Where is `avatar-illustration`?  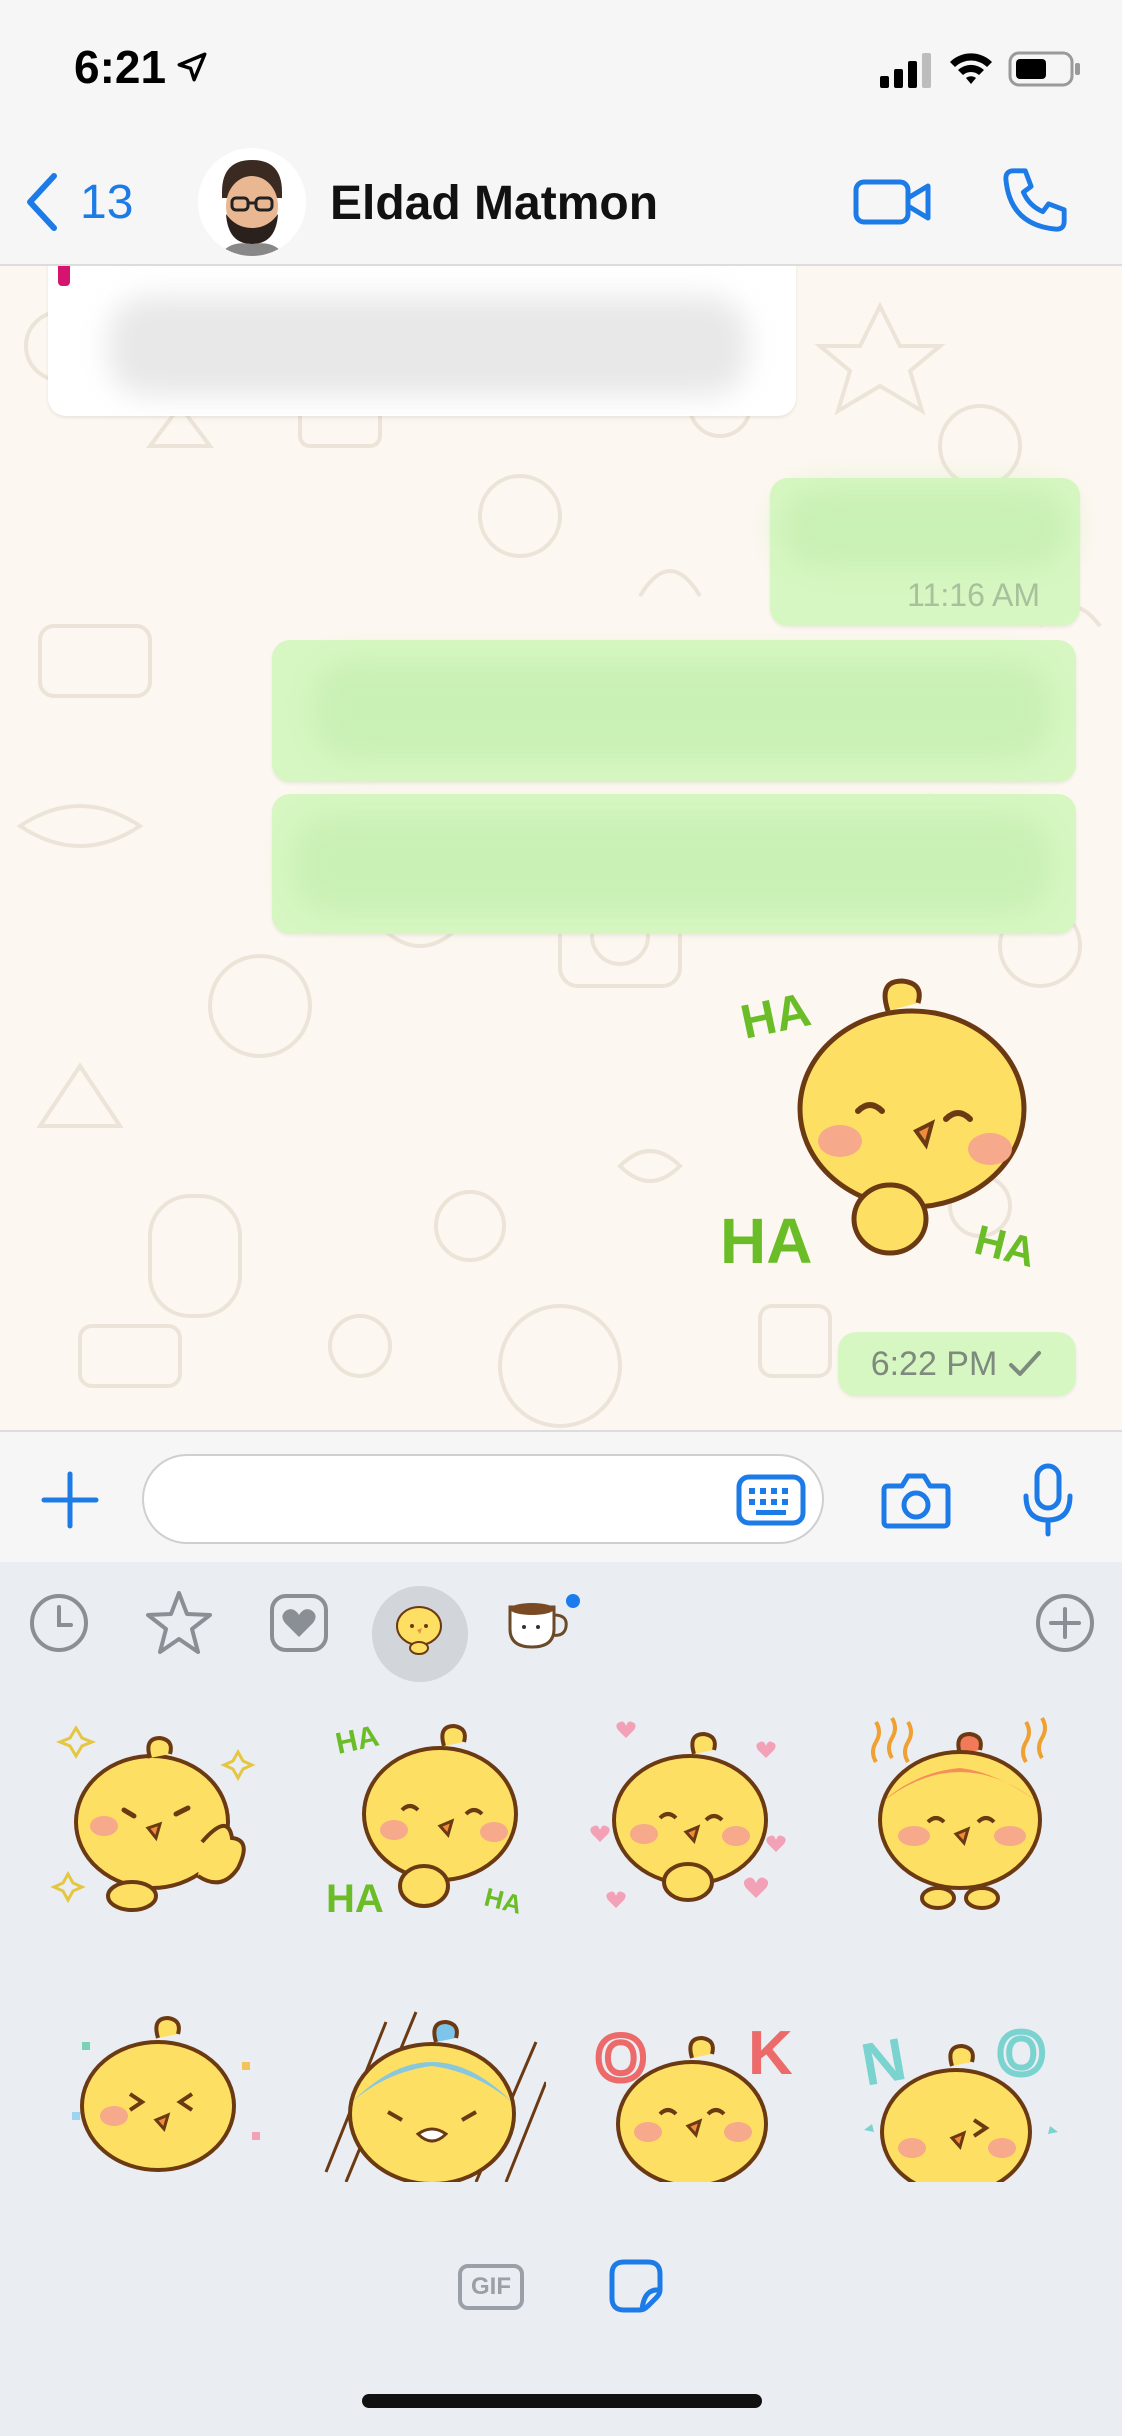
avatar-illustration is located at coordinates (252, 202).